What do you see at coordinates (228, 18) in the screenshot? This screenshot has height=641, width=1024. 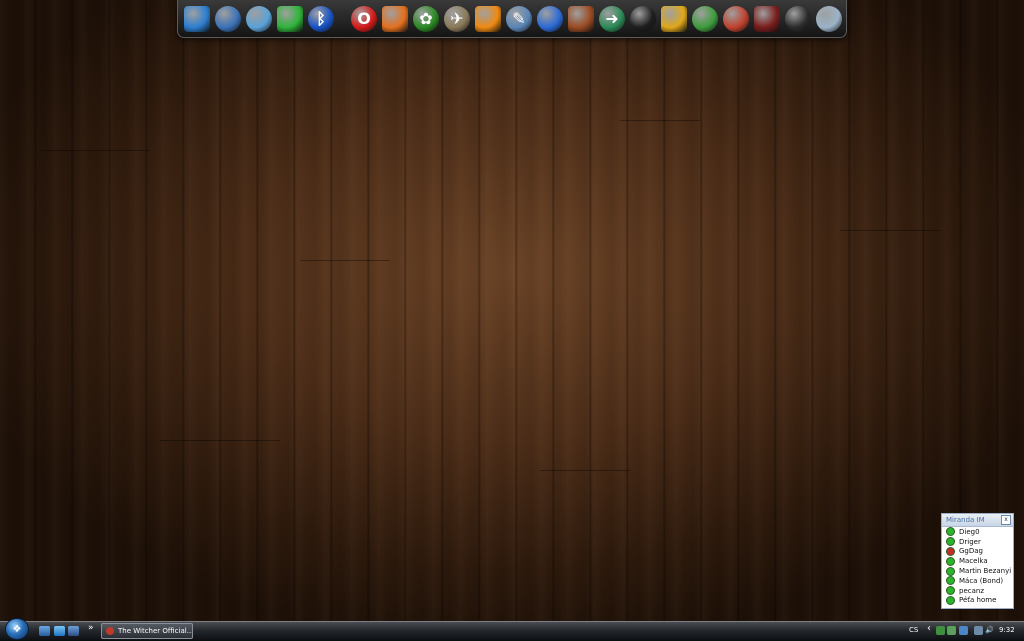 I see `floppy-save-icon` at bounding box center [228, 18].